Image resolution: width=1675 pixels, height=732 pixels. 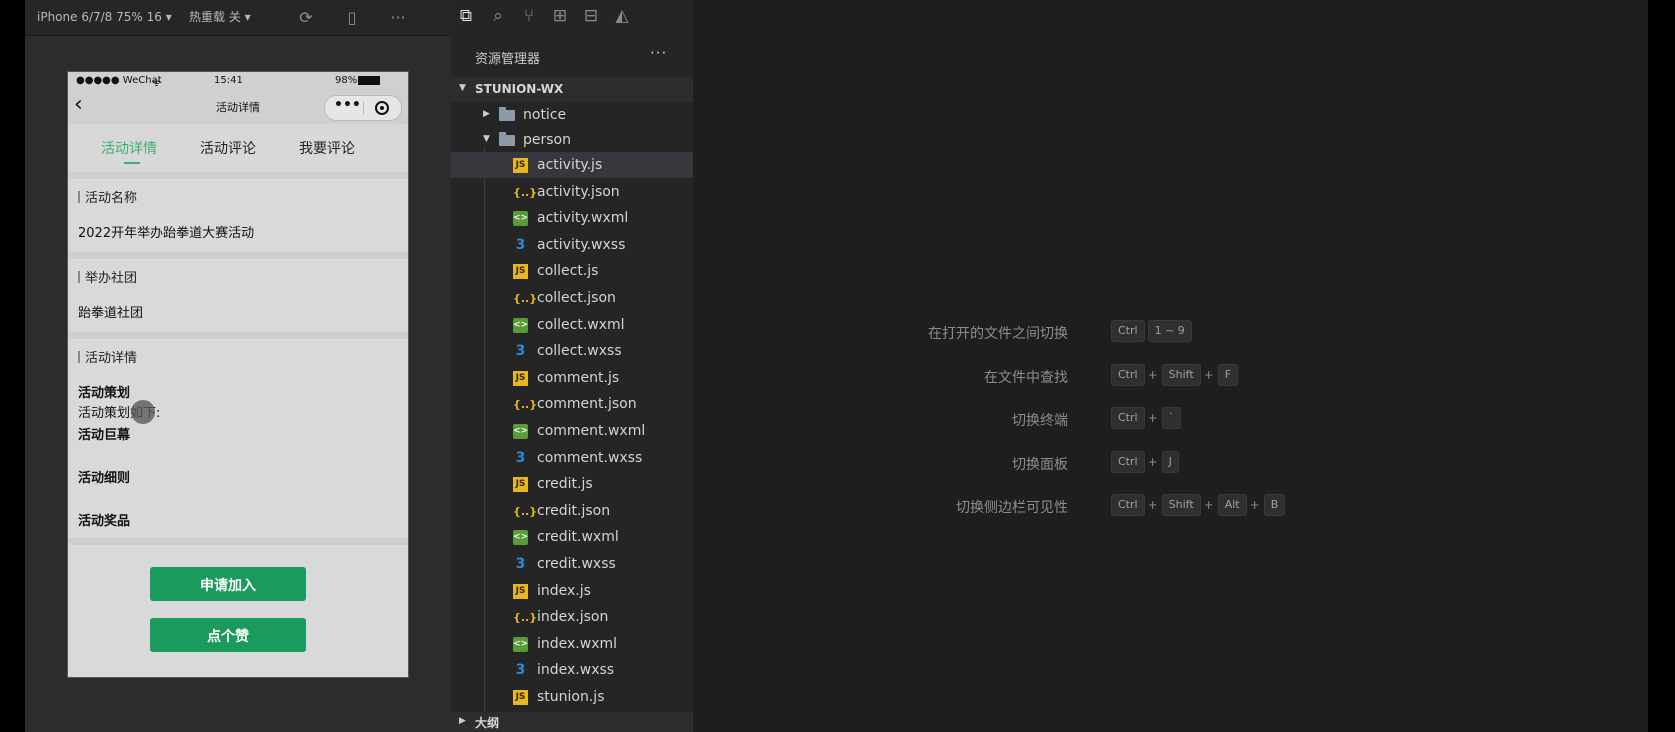 I want to click on file-item: 3 collect.wxss, so click(x=572, y=351).